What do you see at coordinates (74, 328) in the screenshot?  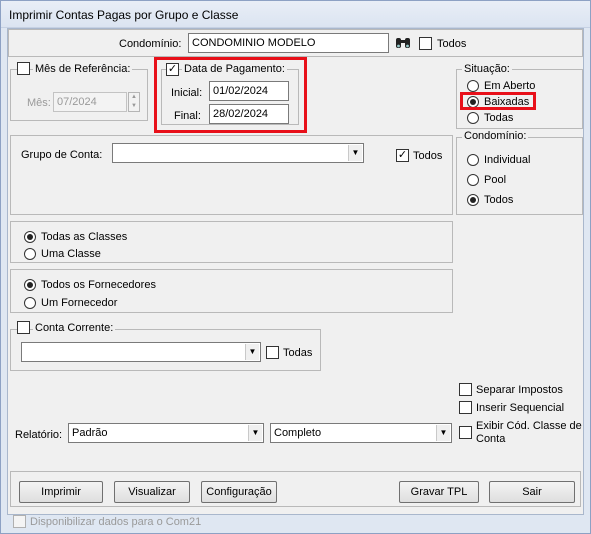 I see `conta-corrente-label: Conta Corrente:` at bounding box center [74, 328].